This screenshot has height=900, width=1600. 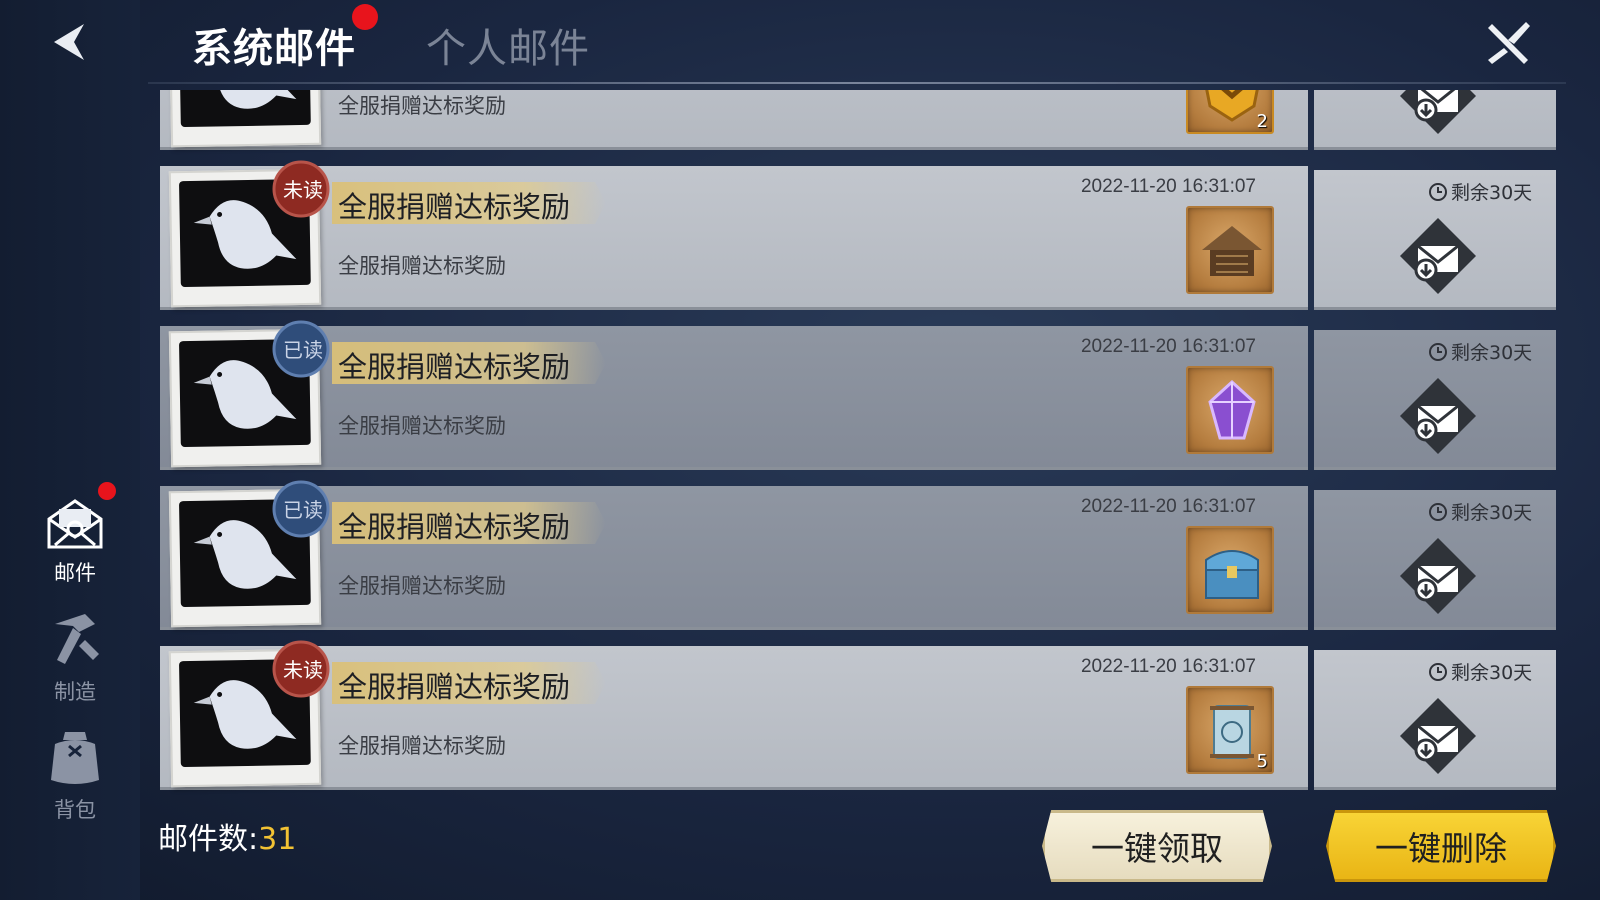 What do you see at coordinates (1262, 761) in the screenshot?
I see `reward-count: 5` at bounding box center [1262, 761].